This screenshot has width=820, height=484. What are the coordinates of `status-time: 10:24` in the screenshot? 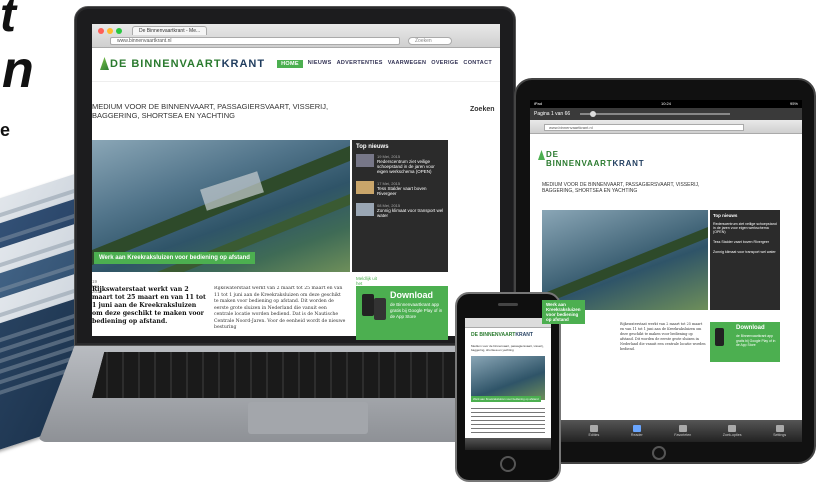 It's located at (665, 103).